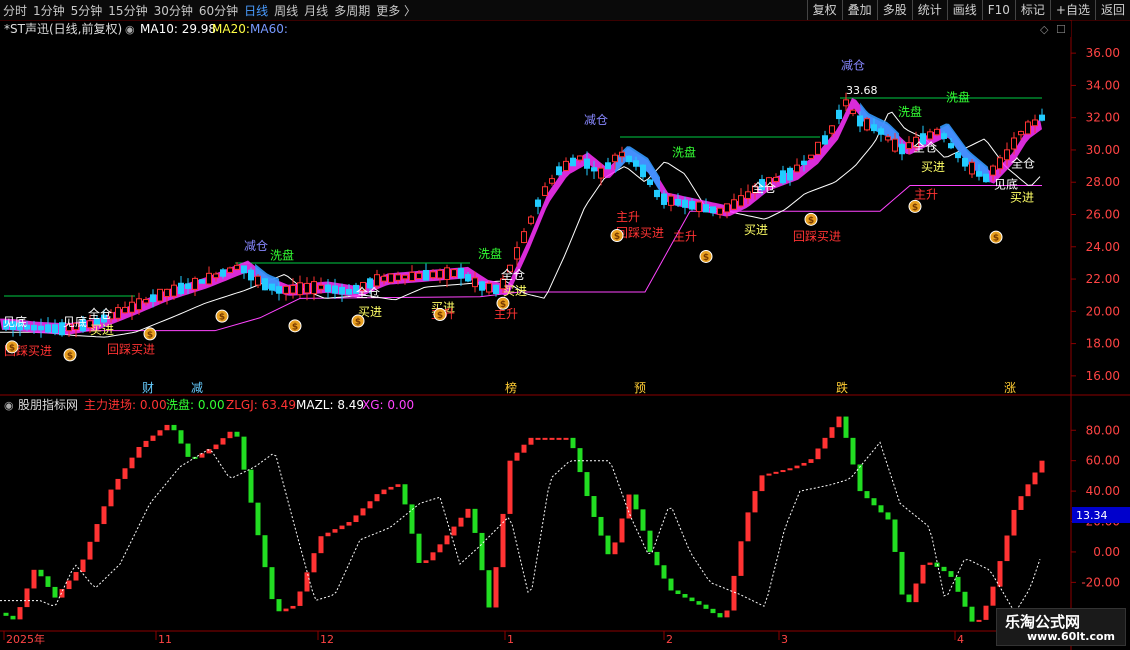 The height and width of the screenshot is (650, 1130). What do you see at coordinates (9, 405) in the screenshot?
I see `sub-collapse-icon: ◉` at bounding box center [9, 405].